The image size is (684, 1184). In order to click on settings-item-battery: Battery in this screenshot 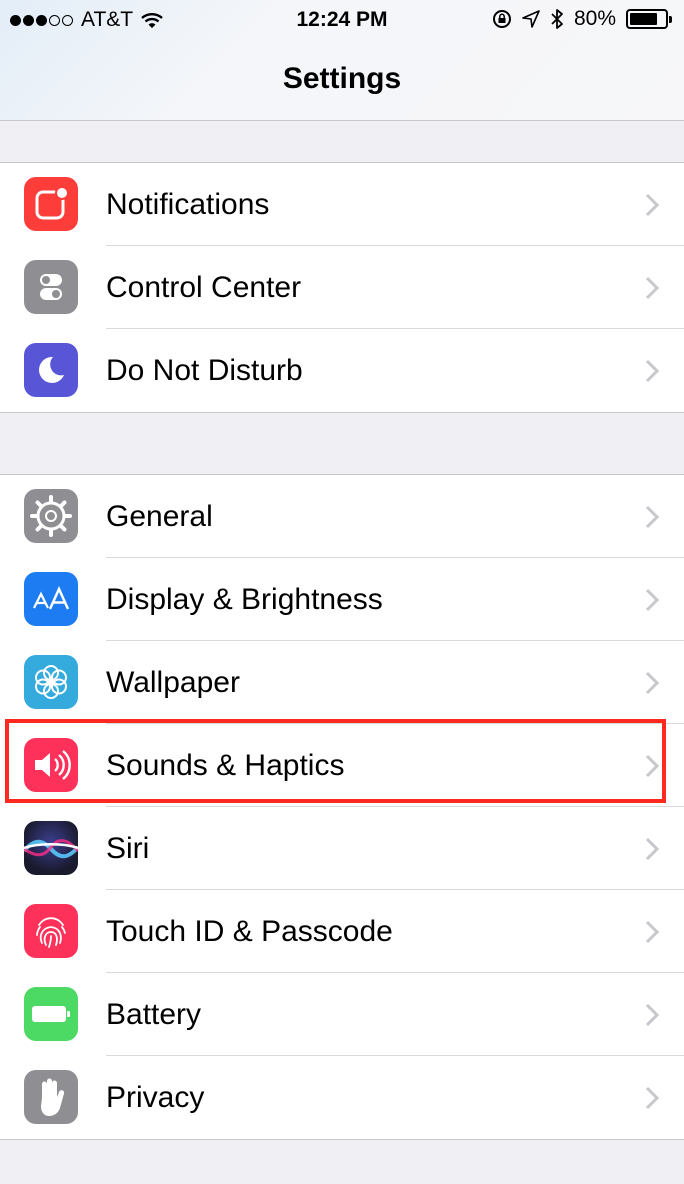, I will do `click(342, 1014)`.